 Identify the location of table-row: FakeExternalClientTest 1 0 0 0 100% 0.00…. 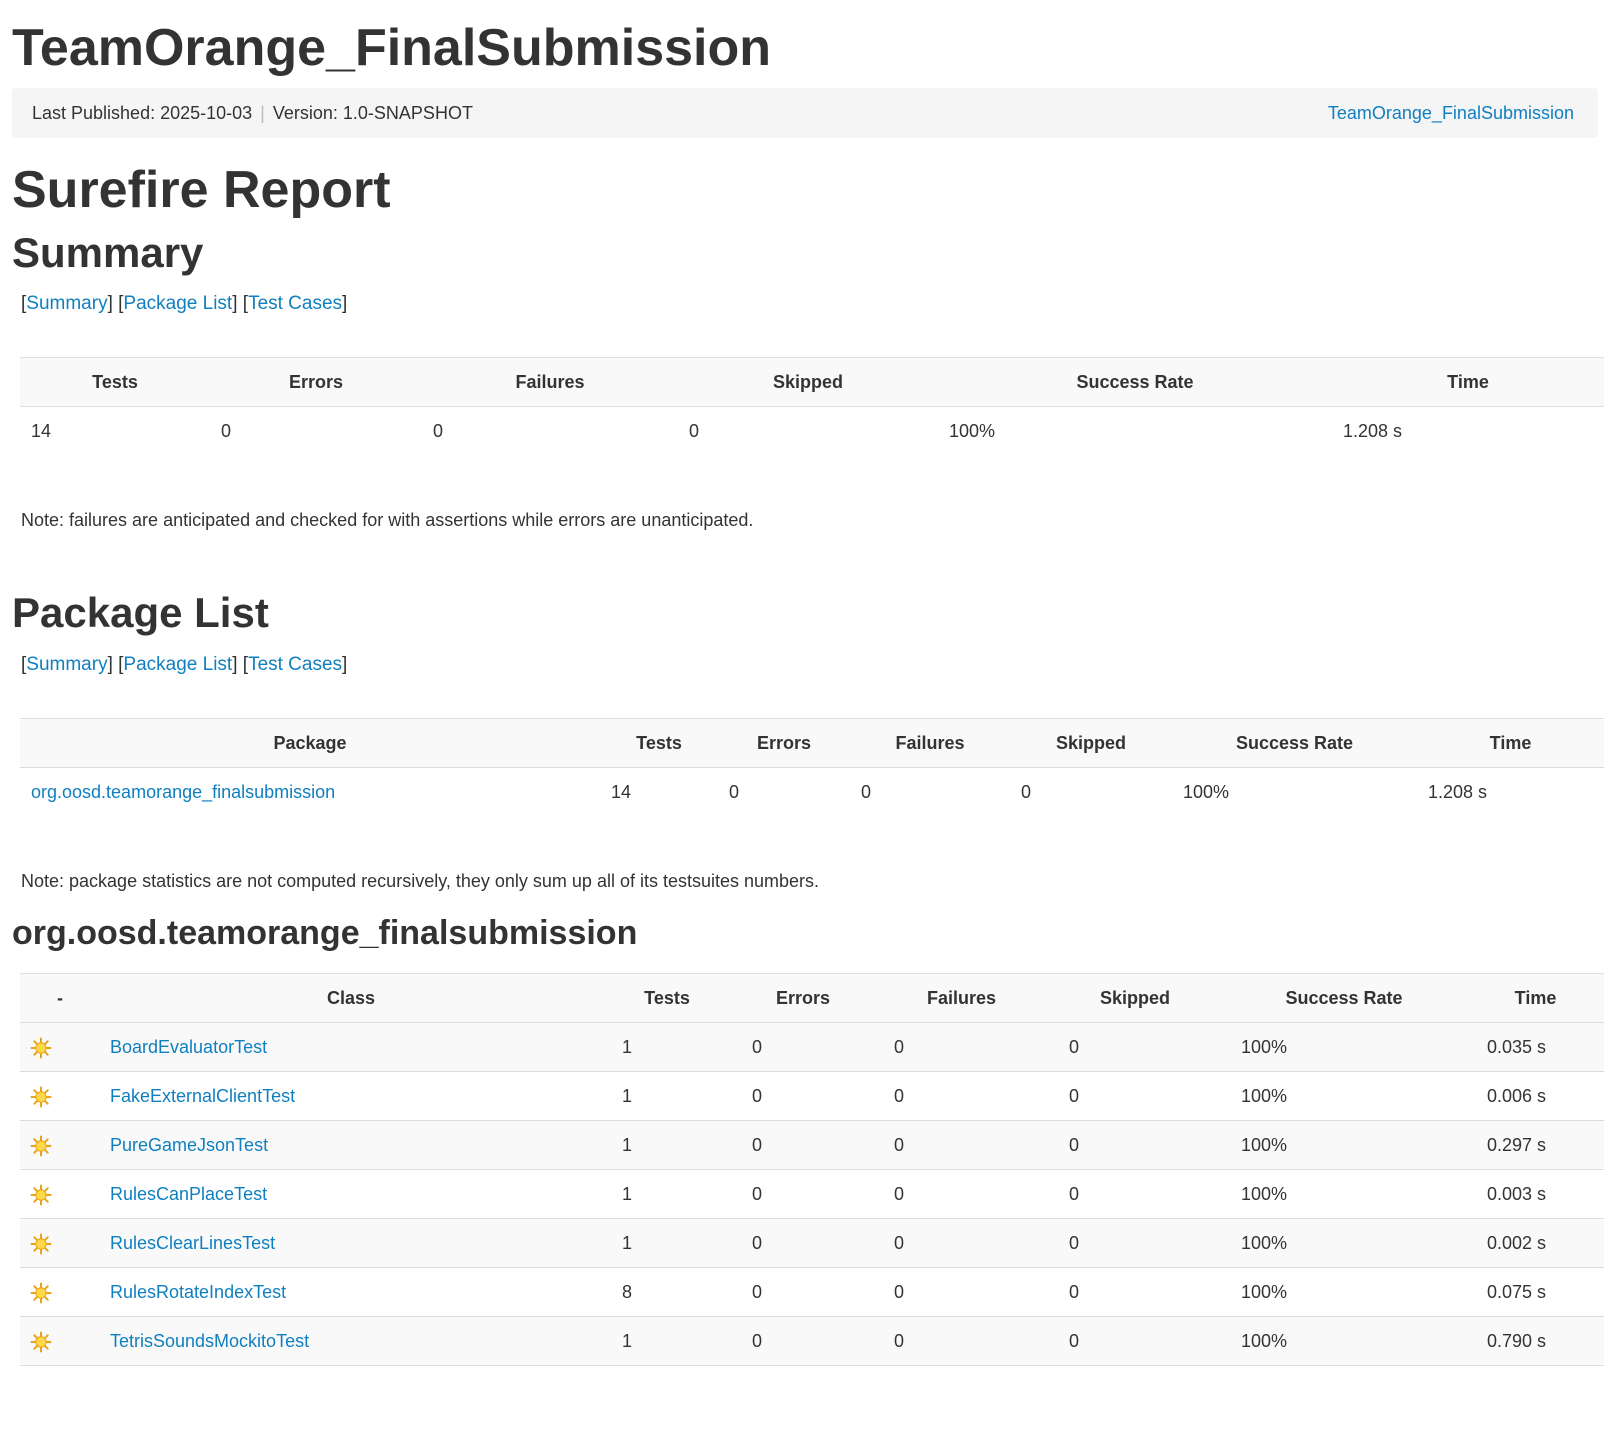
(812, 1096).